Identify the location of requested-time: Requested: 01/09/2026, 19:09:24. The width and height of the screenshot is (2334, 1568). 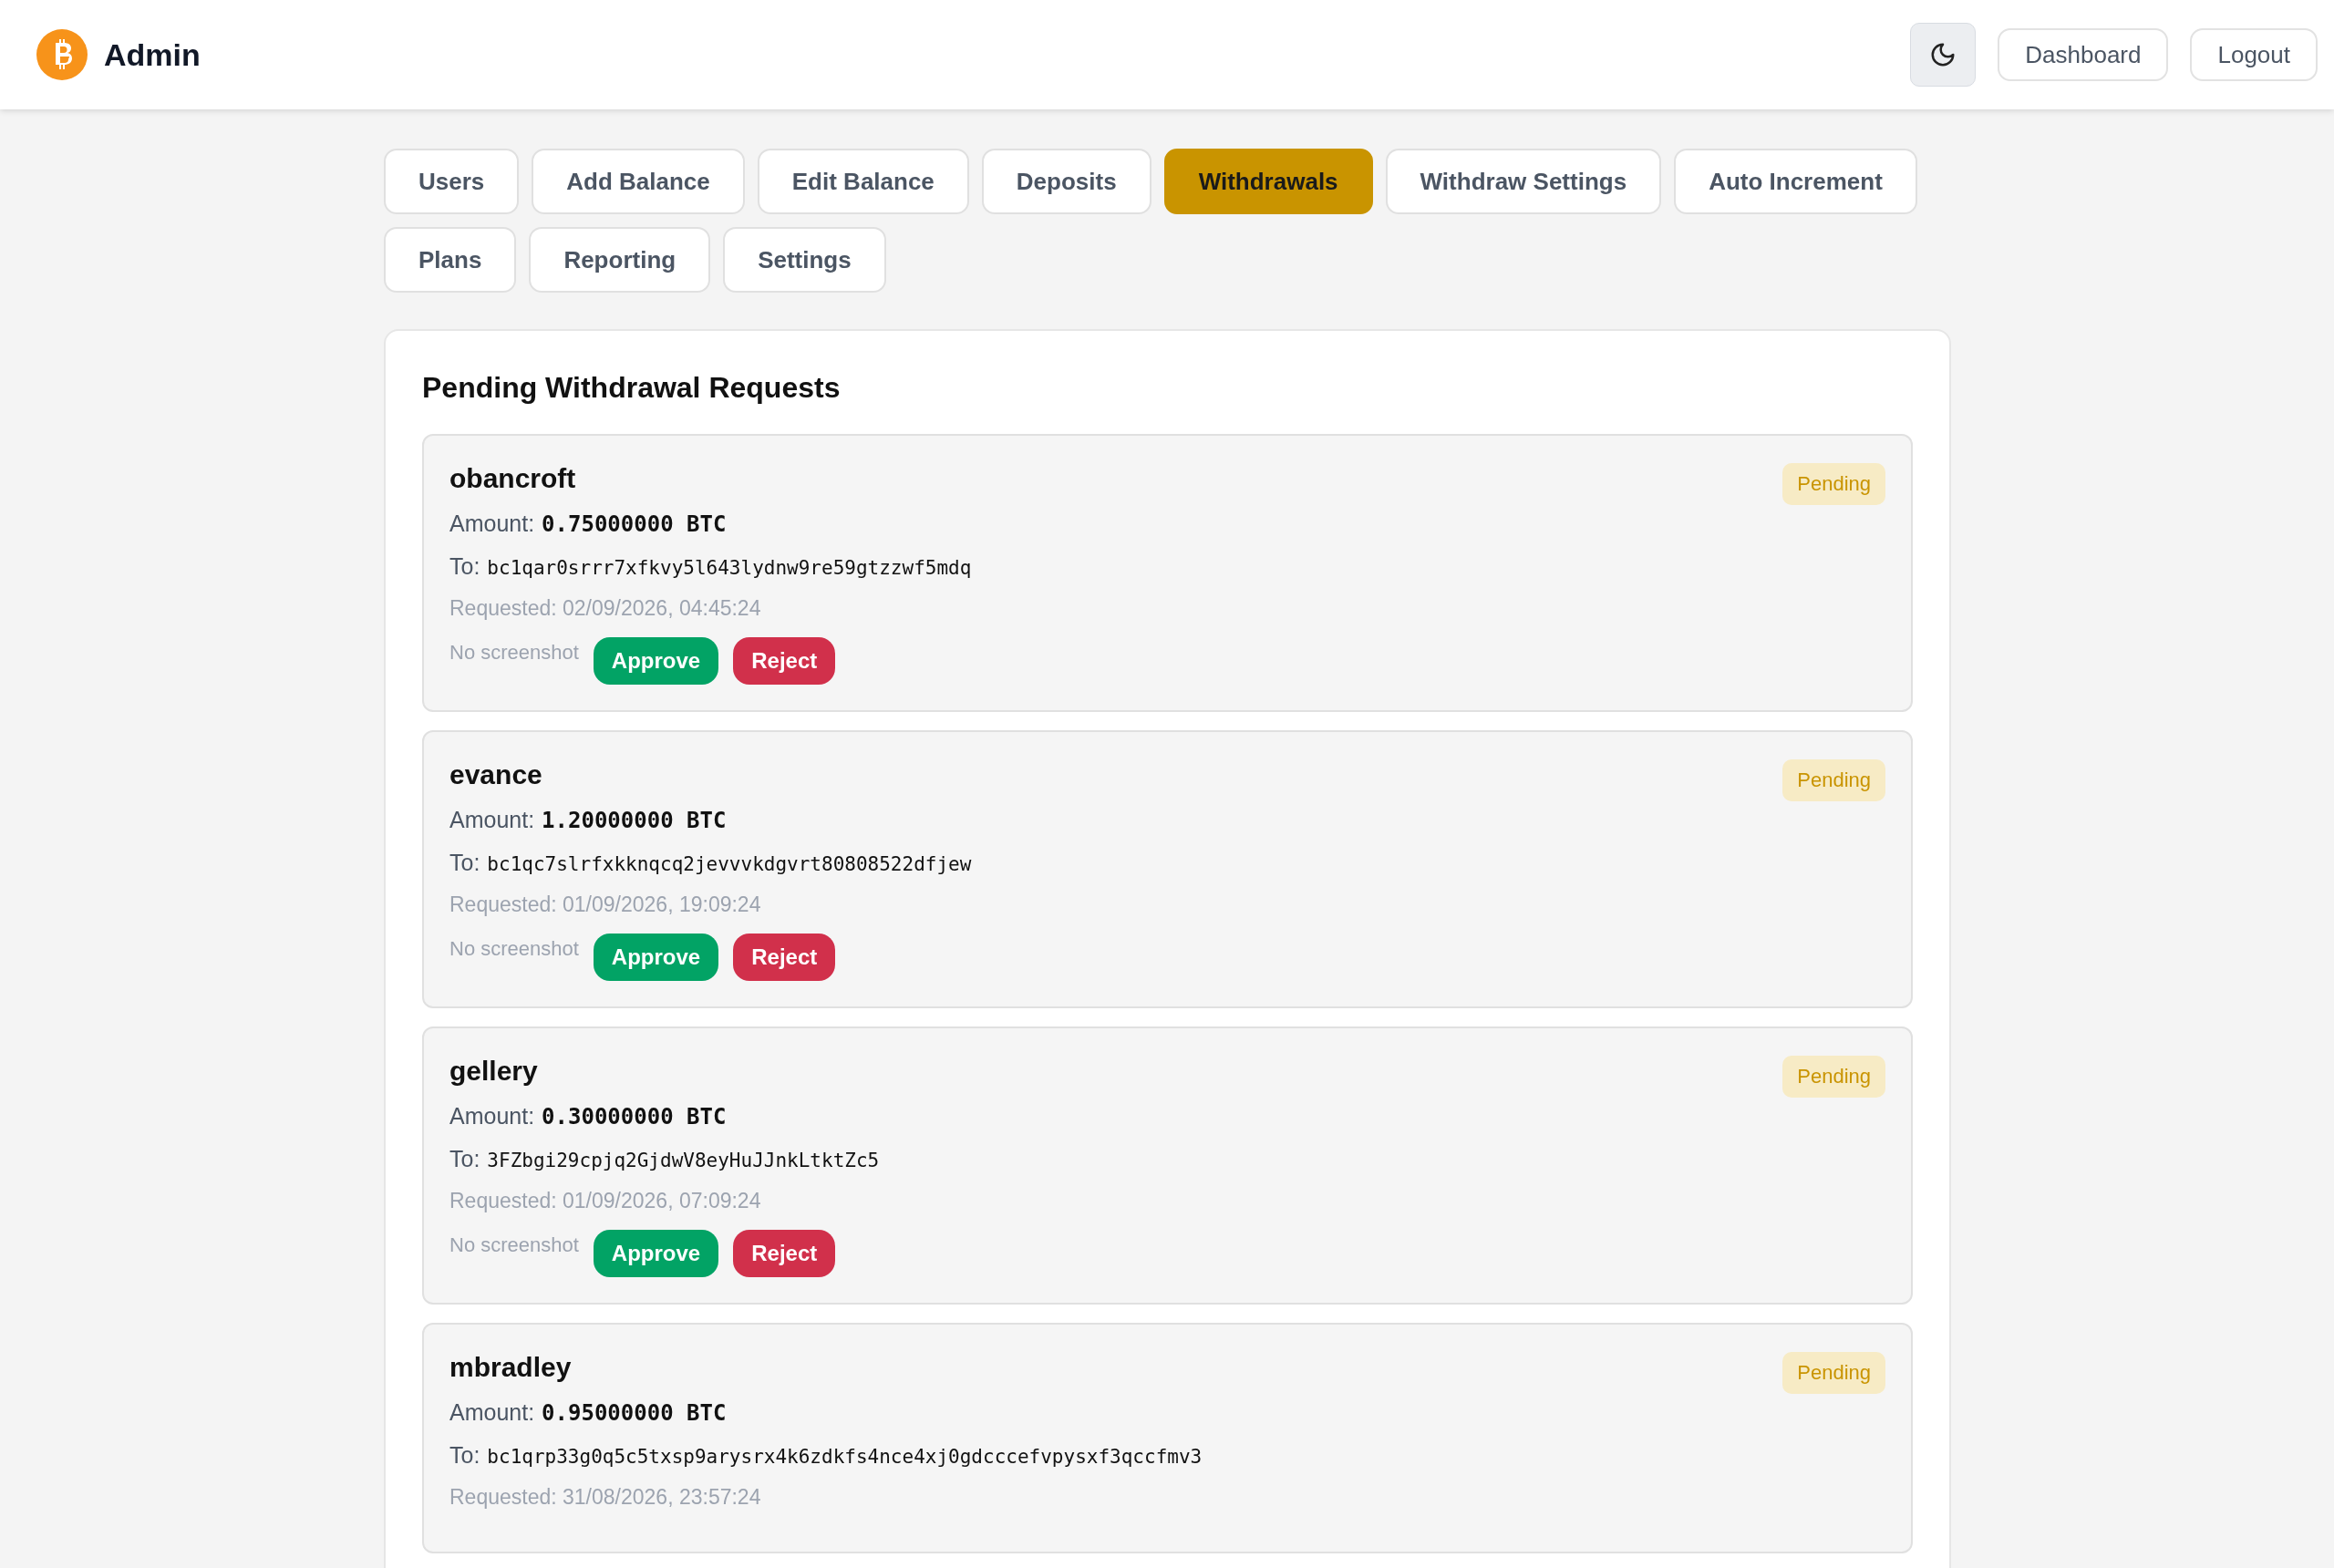
(605, 904).